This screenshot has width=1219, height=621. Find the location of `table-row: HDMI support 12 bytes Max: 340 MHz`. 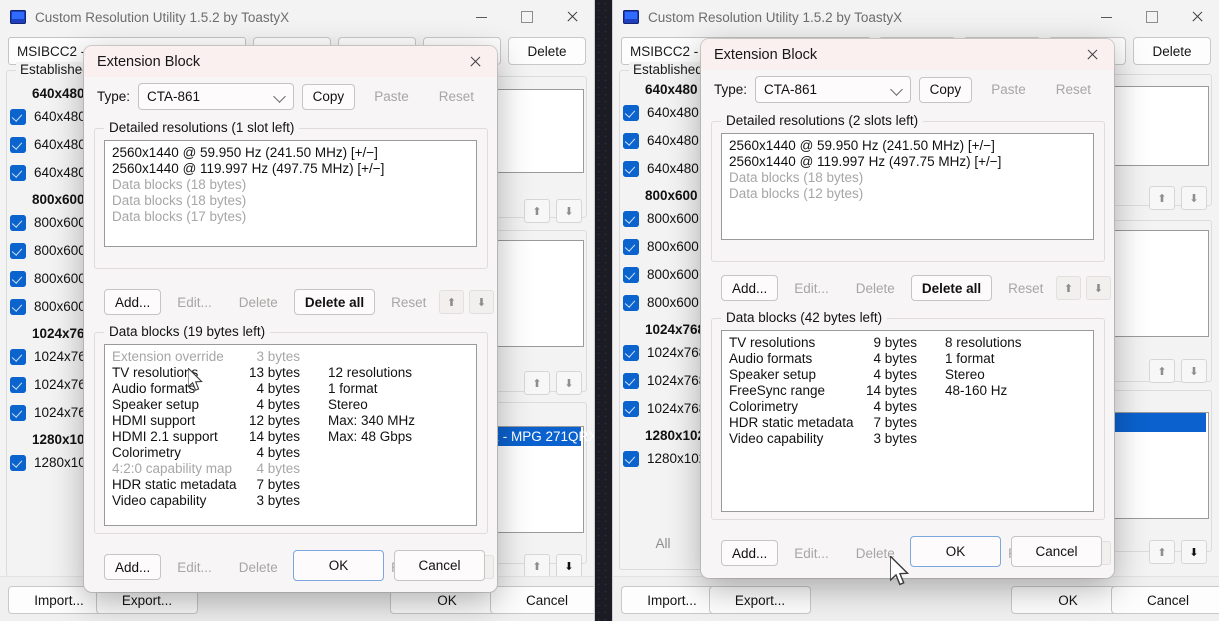

table-row: HDMI support 12 bytes Max: 340 MHz is located at coordinates (290, 421).